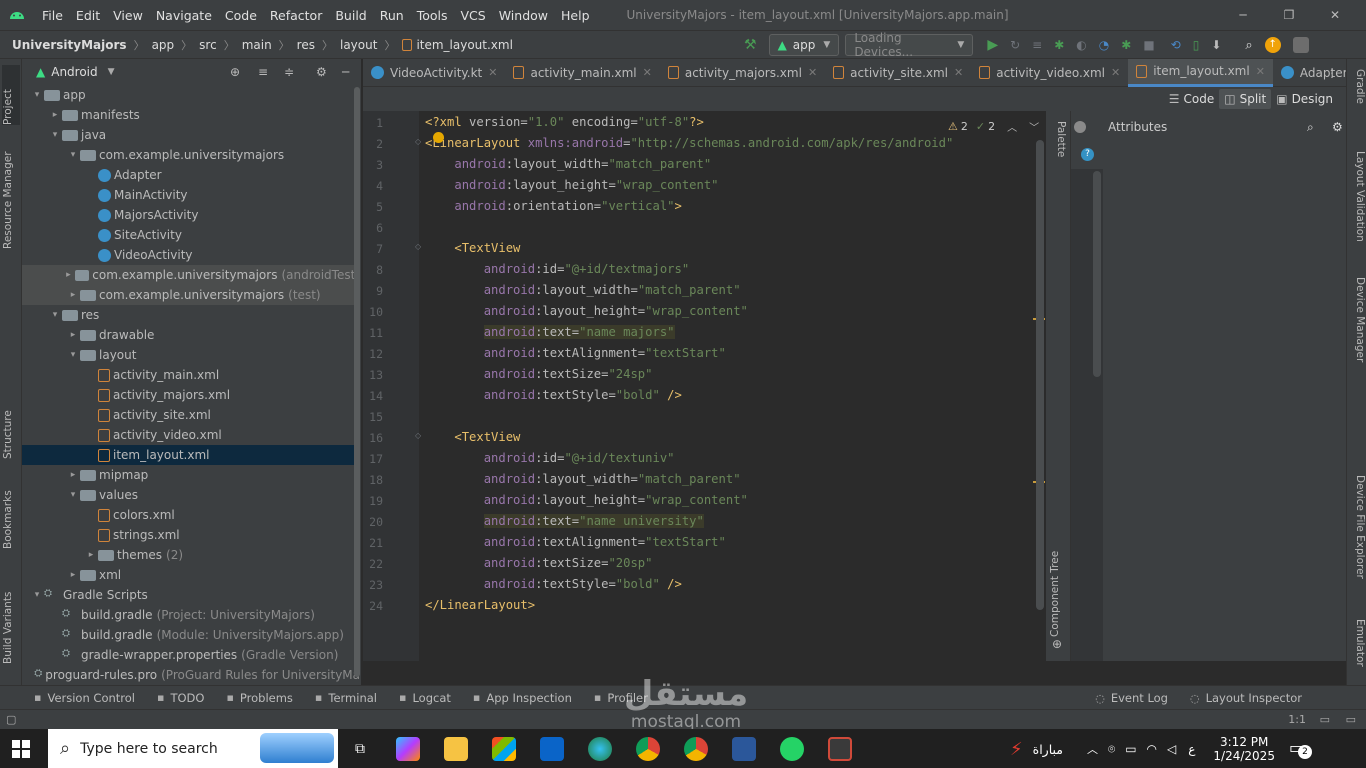 Image resolution: width=1366 pixels, height=768 pixels. What do you see at coordinates (1081, 45) in the screenshot?
I see `attach-debugger-icon: ◐` at bounding box center [1081, 45].